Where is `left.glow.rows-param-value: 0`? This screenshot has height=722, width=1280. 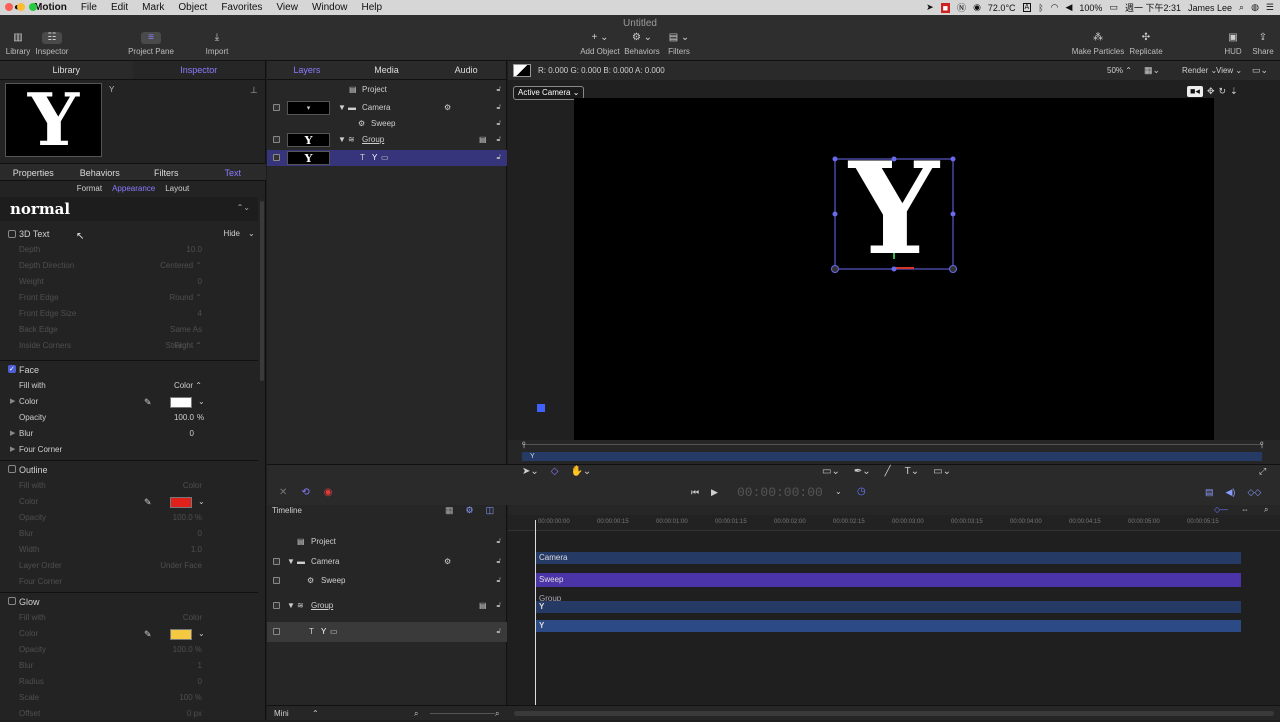 left.glow.rows-param-value: 0 is located at coordinates (176, 682).